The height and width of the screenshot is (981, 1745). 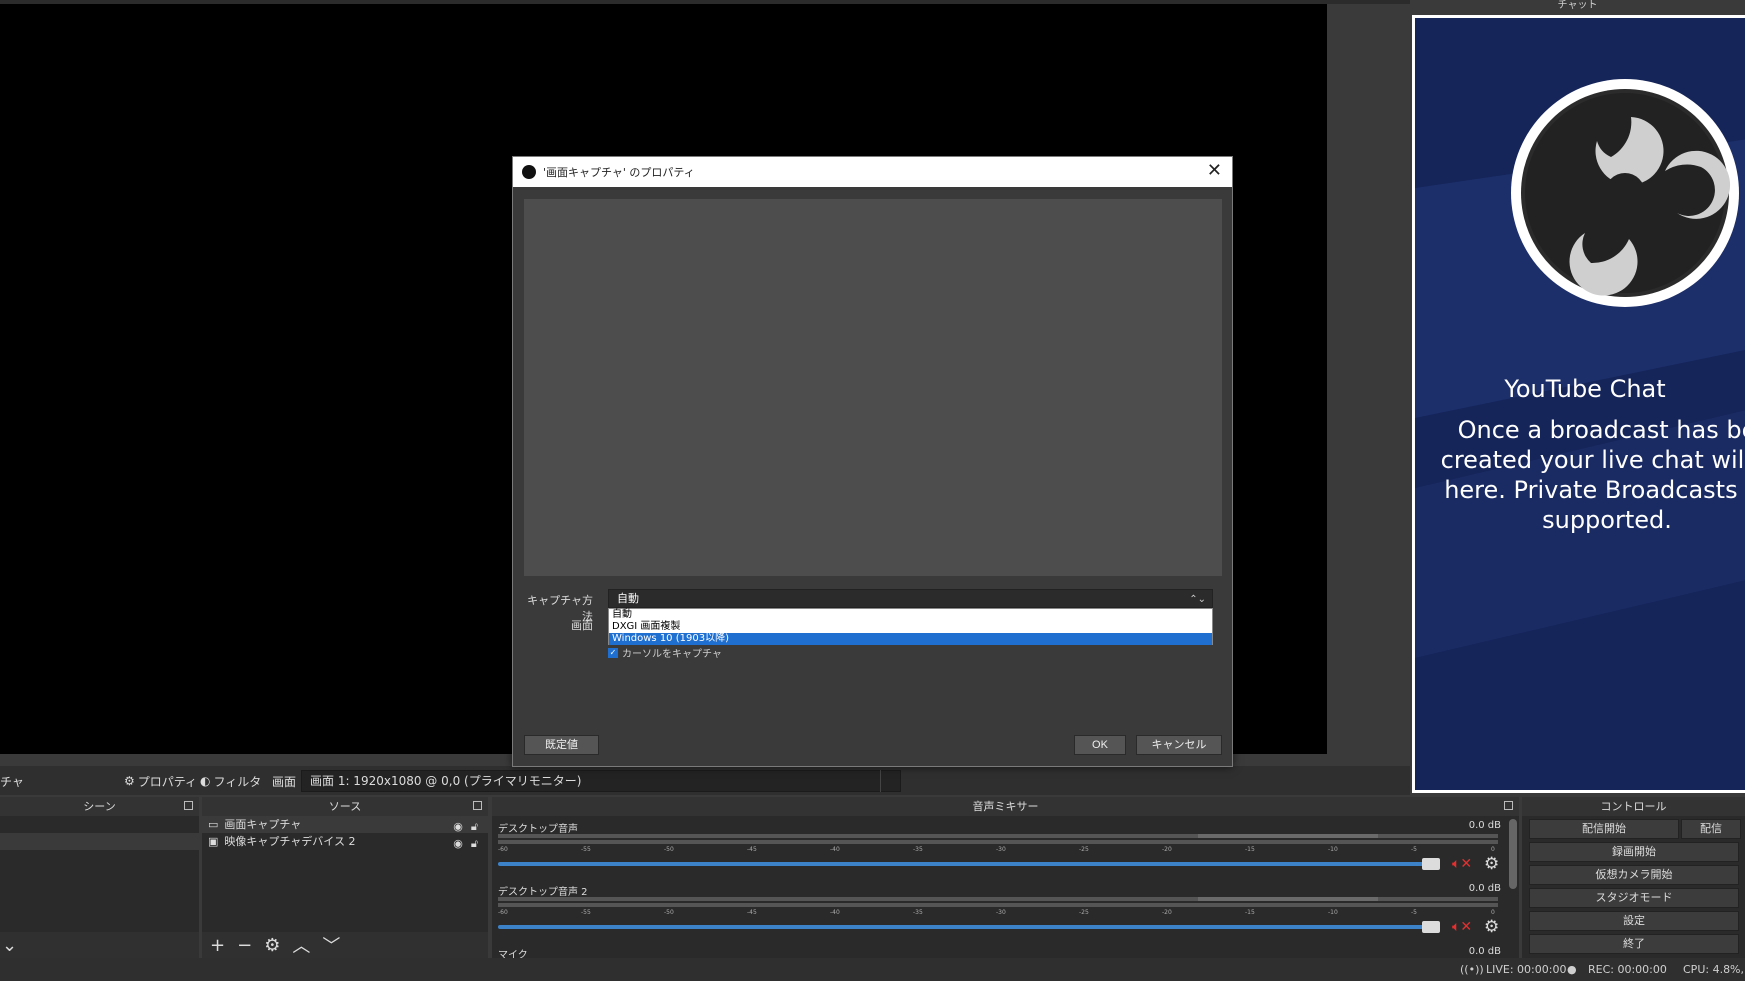 What do you see at coordinates (601, 781) in the screenshot?
I see `display-select: 画面 1: 1920x1080 @ 0,0 (プライマリモニター)` at bounding box center [601, 781].